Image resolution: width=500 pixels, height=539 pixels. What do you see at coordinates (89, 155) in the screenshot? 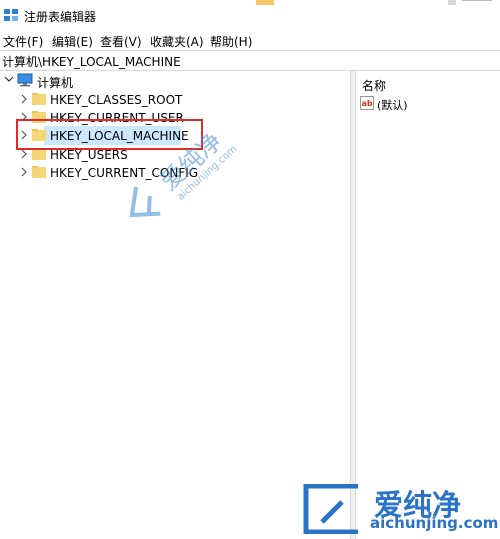
I see `tree-item-label: HKEY_USERS` at bounding box center [89, 155].